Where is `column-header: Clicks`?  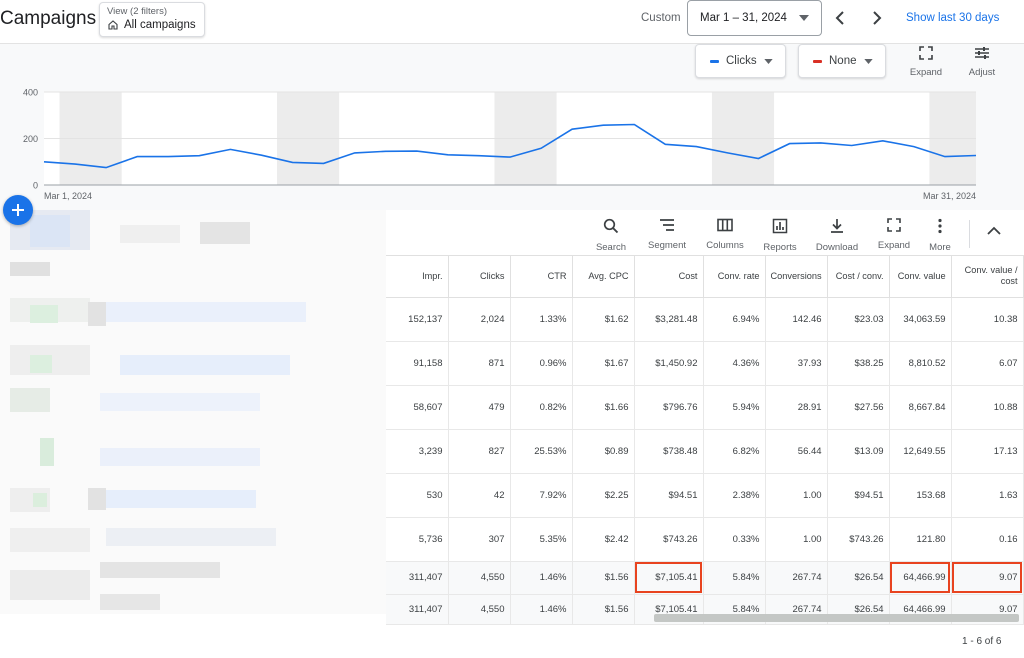
column-header: Clicks is located at coordinates (479, 277).